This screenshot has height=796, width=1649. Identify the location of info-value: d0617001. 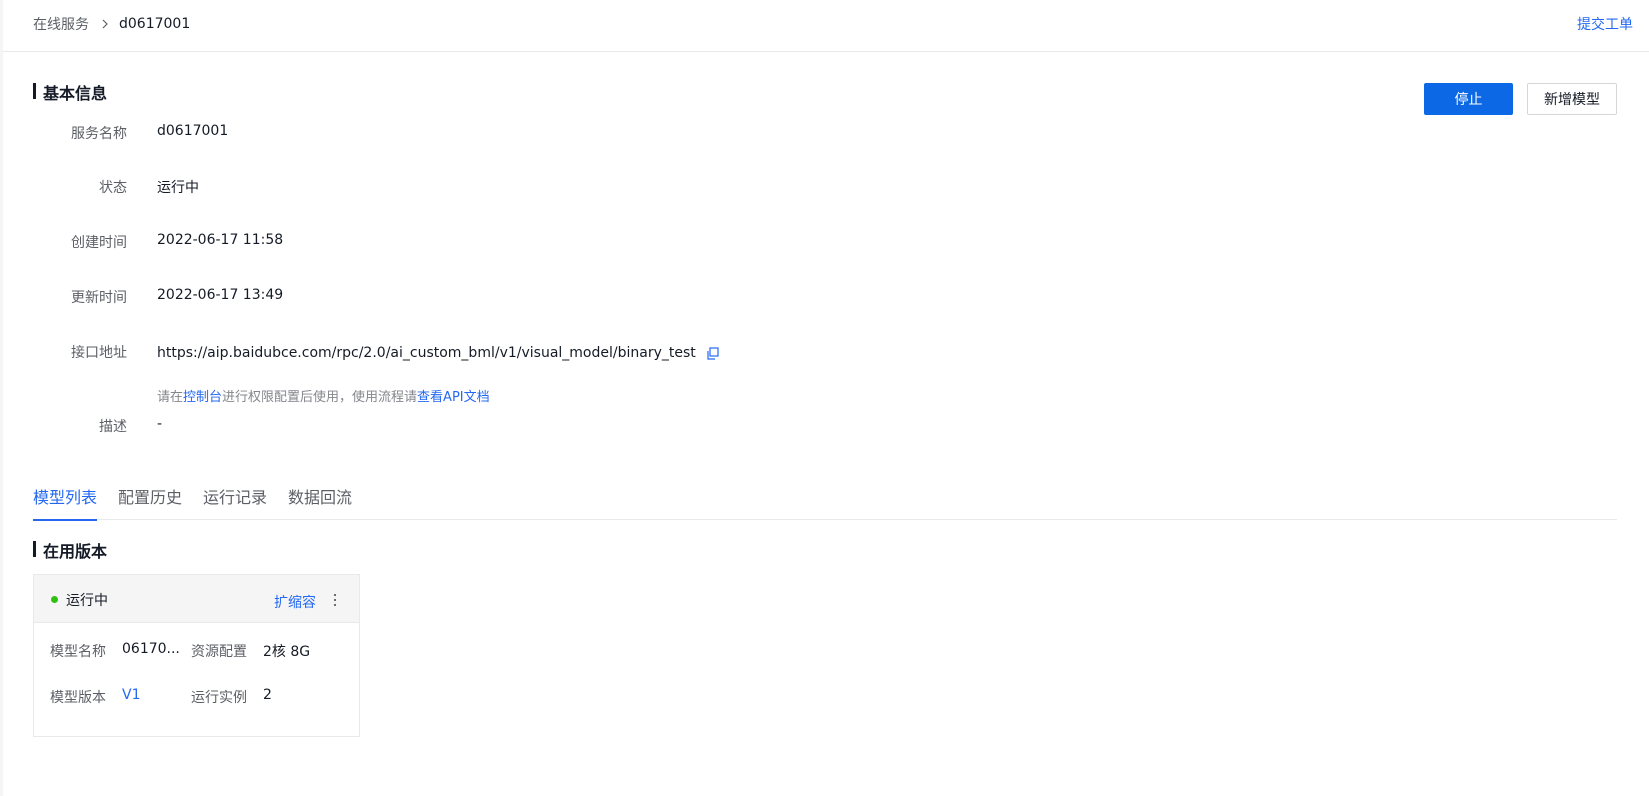
(193, 131).